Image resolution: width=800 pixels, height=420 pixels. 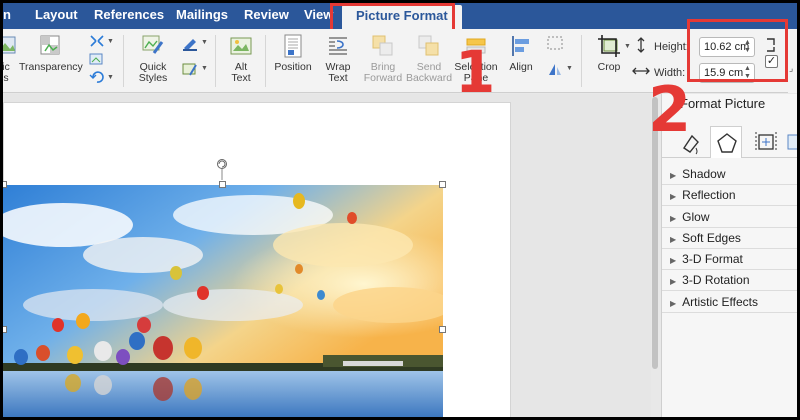 What do you see at coordinates (737, 50) in the screenshot?
I see `highlight-size-group` at bounding box center [737, 50].